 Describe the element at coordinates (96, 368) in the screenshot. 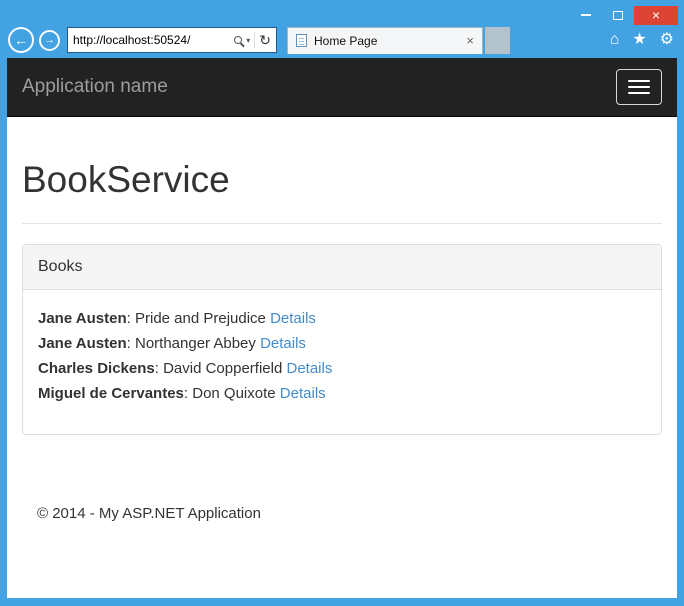

I see `book-author: Charles Dickens` at that location.